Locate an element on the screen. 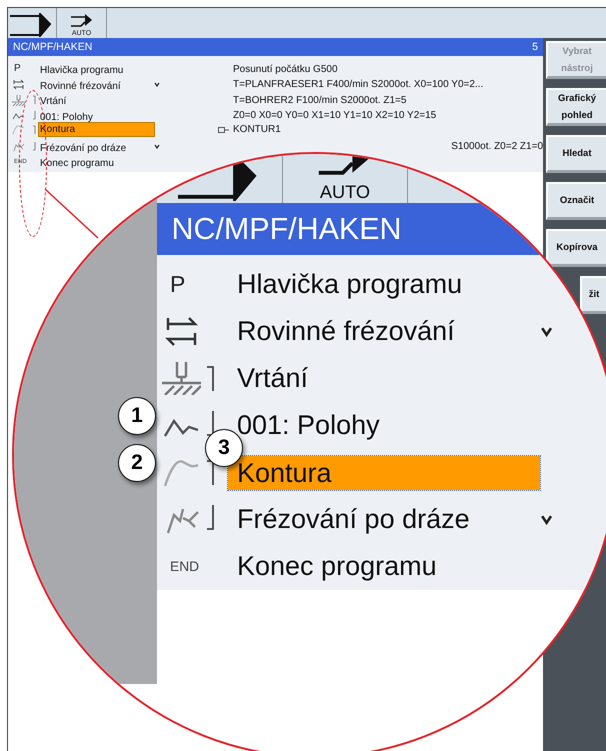  leader-line is located at coordinates (72, 214).